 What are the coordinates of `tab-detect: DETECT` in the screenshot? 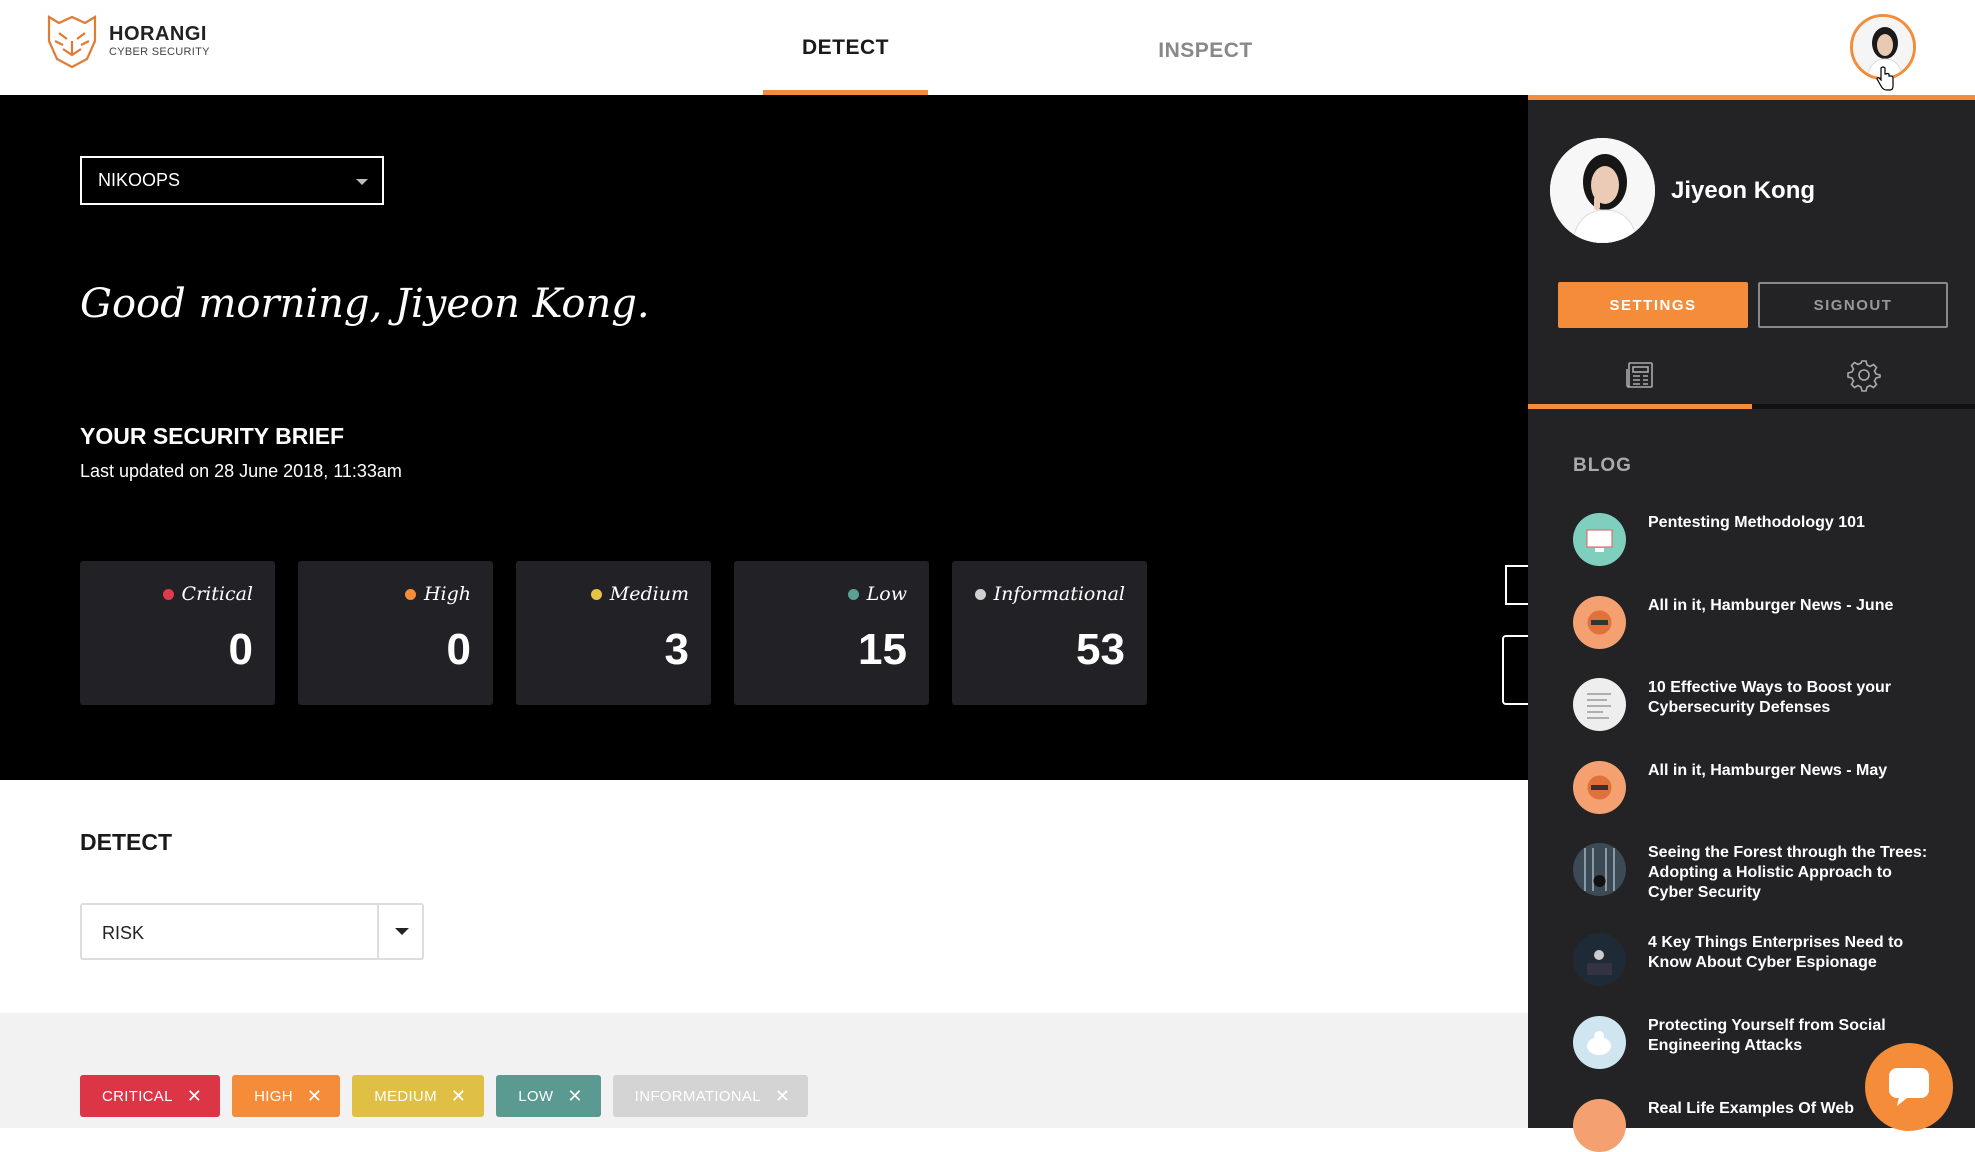 It's located at (845, 47).